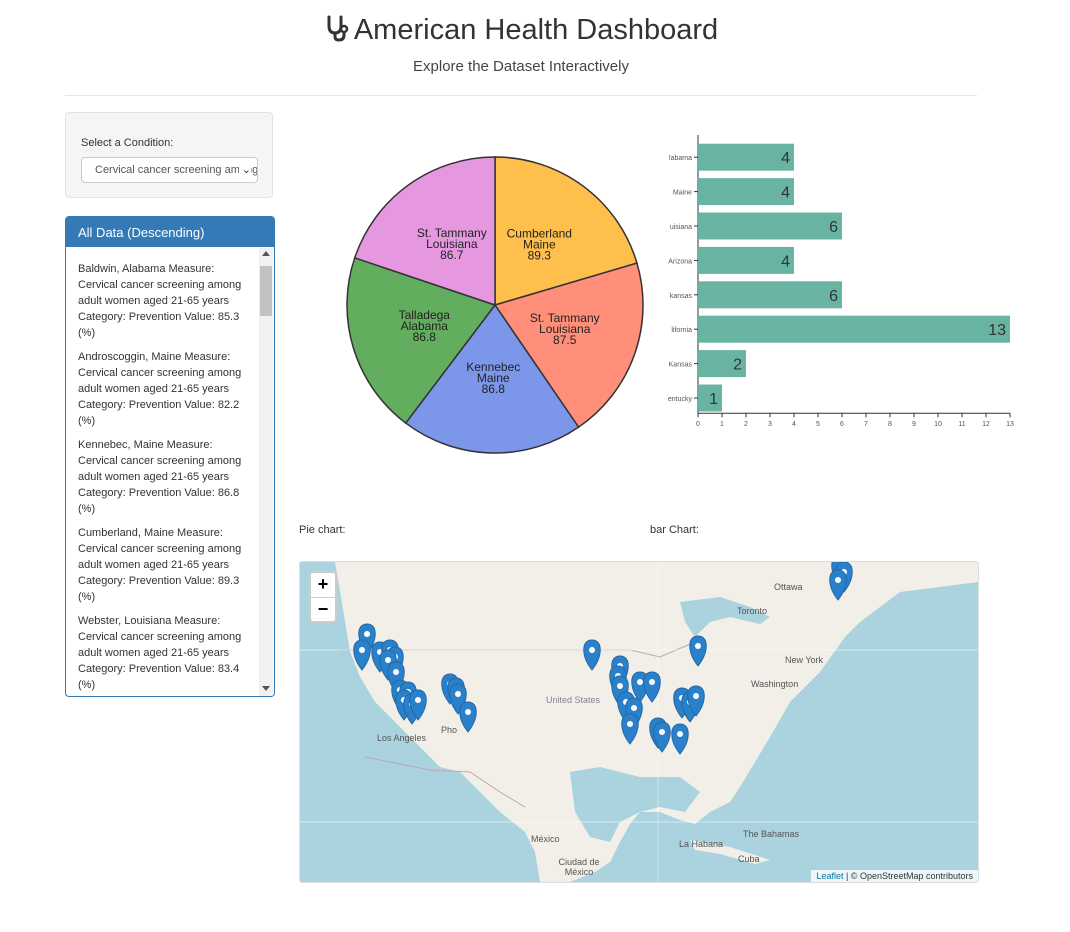 The image size is (1070, 932). I want to click on y-tick-label: Arizona, so click(680, 261).